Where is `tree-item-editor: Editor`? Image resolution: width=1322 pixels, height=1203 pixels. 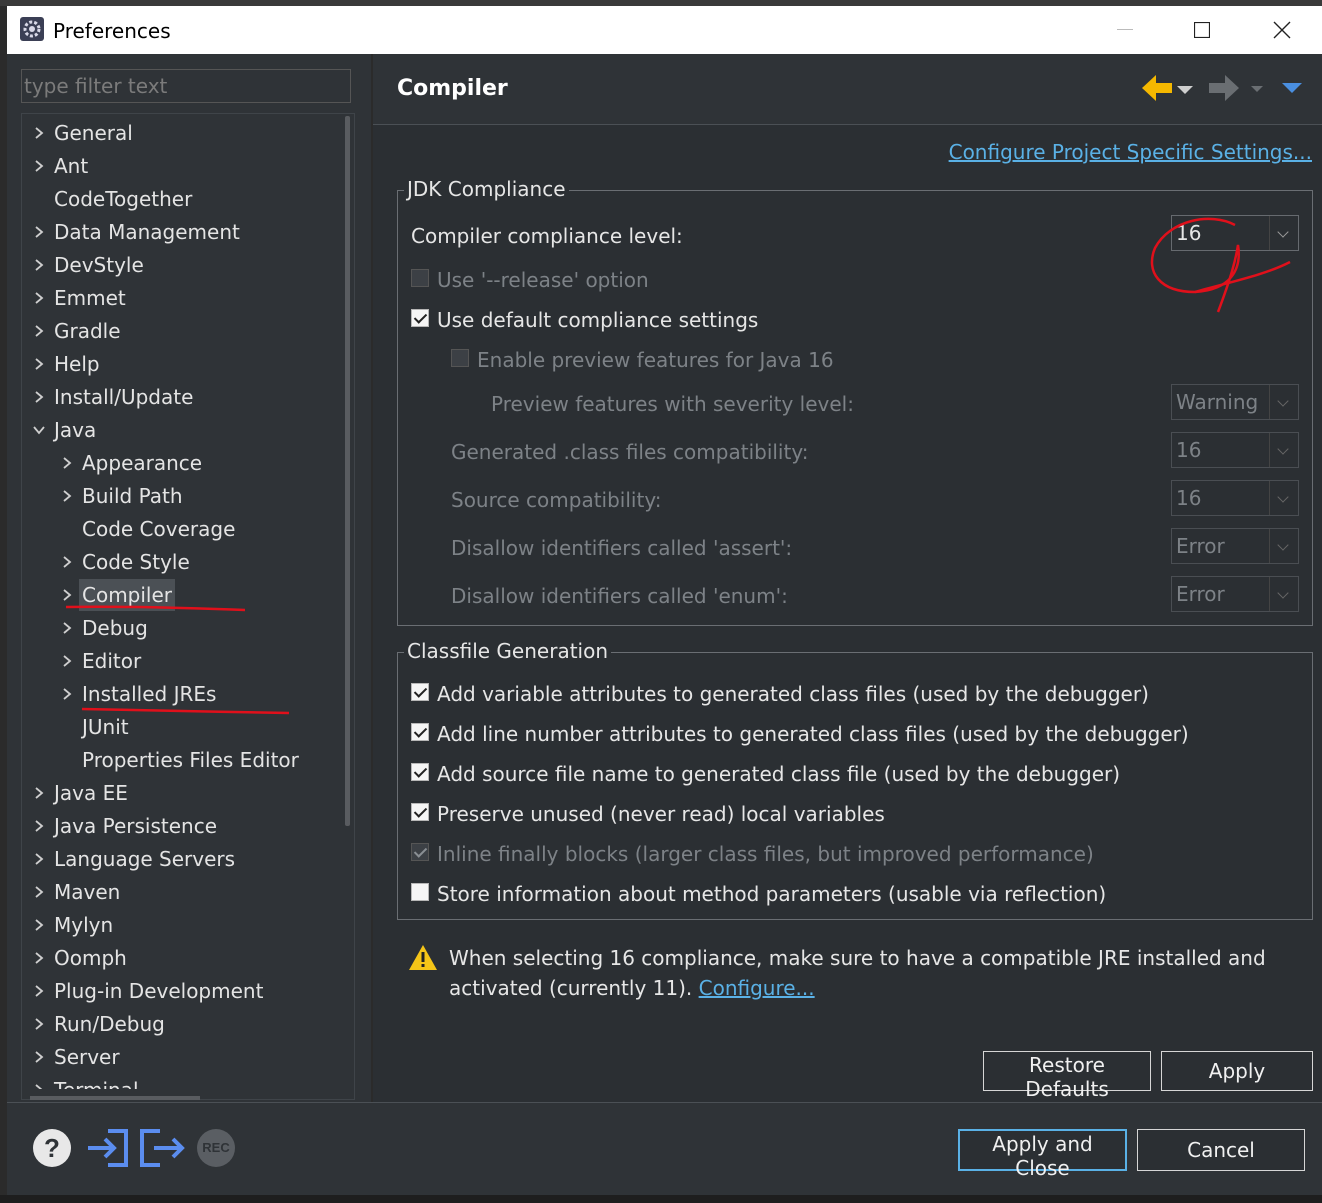 tree-item-editor: Editor is located at coordinates (183, 661).